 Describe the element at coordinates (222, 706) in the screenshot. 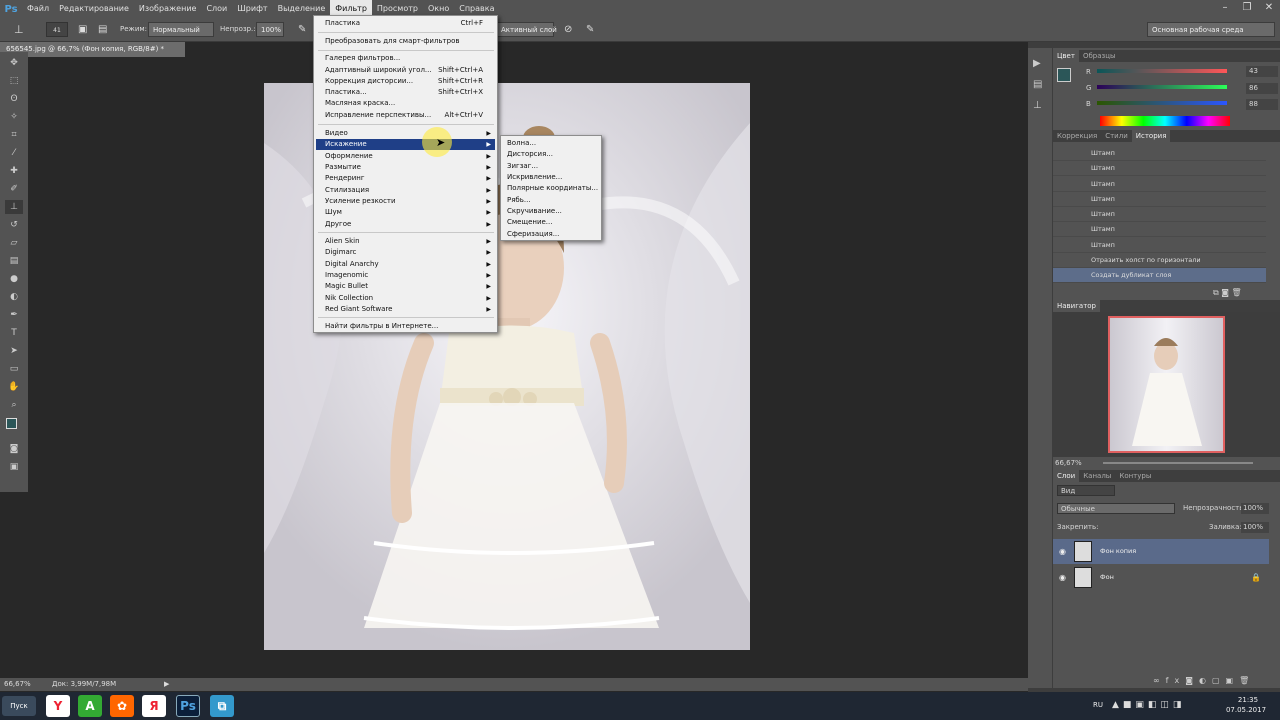

I see `screen-capture-icon: ⧉` at that location.